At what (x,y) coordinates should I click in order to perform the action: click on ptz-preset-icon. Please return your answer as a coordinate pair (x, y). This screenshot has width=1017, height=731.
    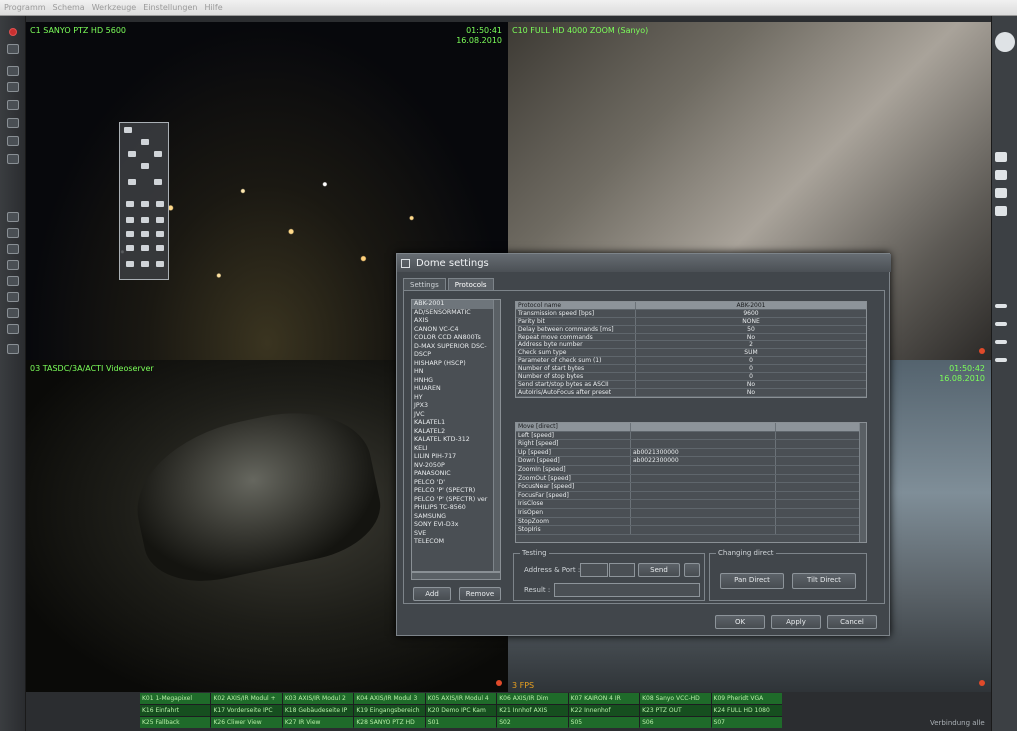
    Looking at the image, I should click on (160, 204).